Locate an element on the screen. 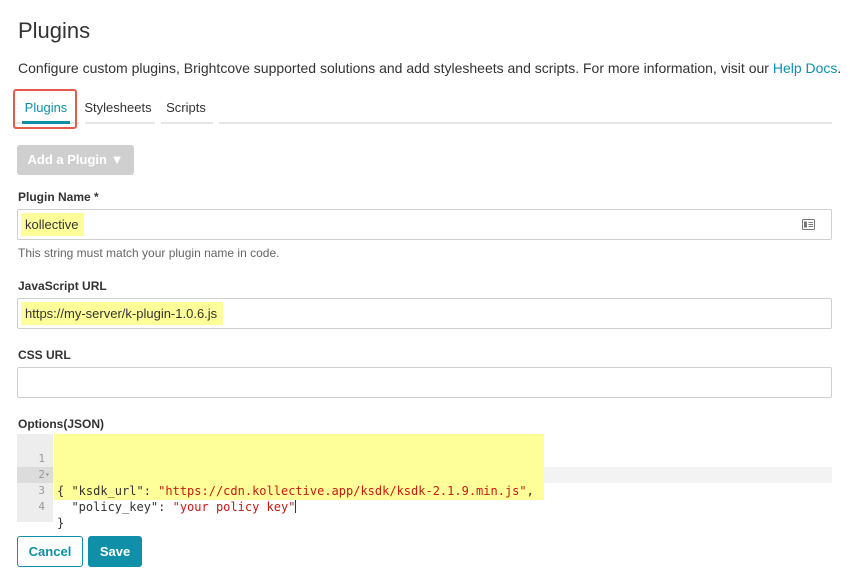 The height and width of the screenshot is (576, 850). tab-divider is located at coordinates (216, 123).